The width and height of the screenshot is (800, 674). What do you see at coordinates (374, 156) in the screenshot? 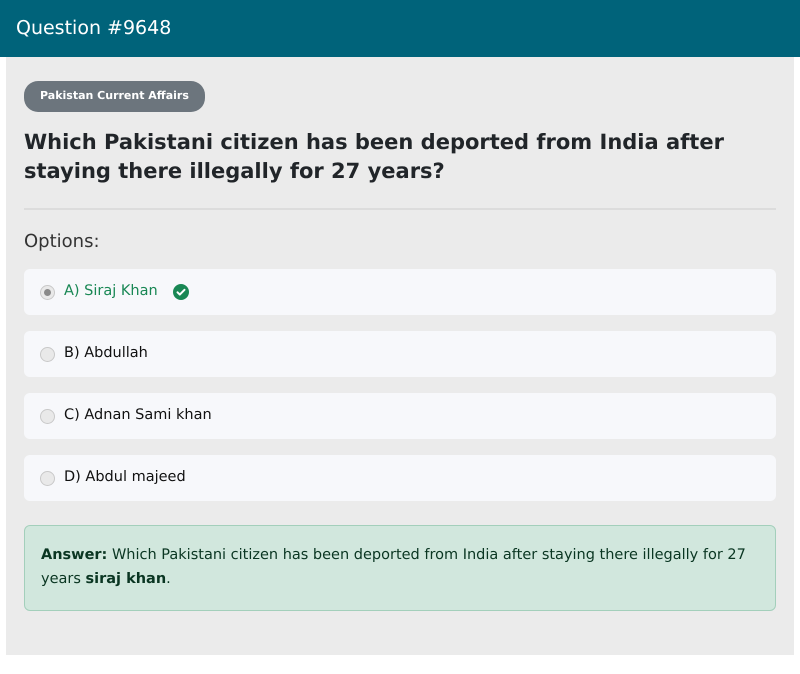
I see `question-text: Which Pakistani citizen has been deported from India after staying there illegally for 27 years?` at bounding box center [374, 156].